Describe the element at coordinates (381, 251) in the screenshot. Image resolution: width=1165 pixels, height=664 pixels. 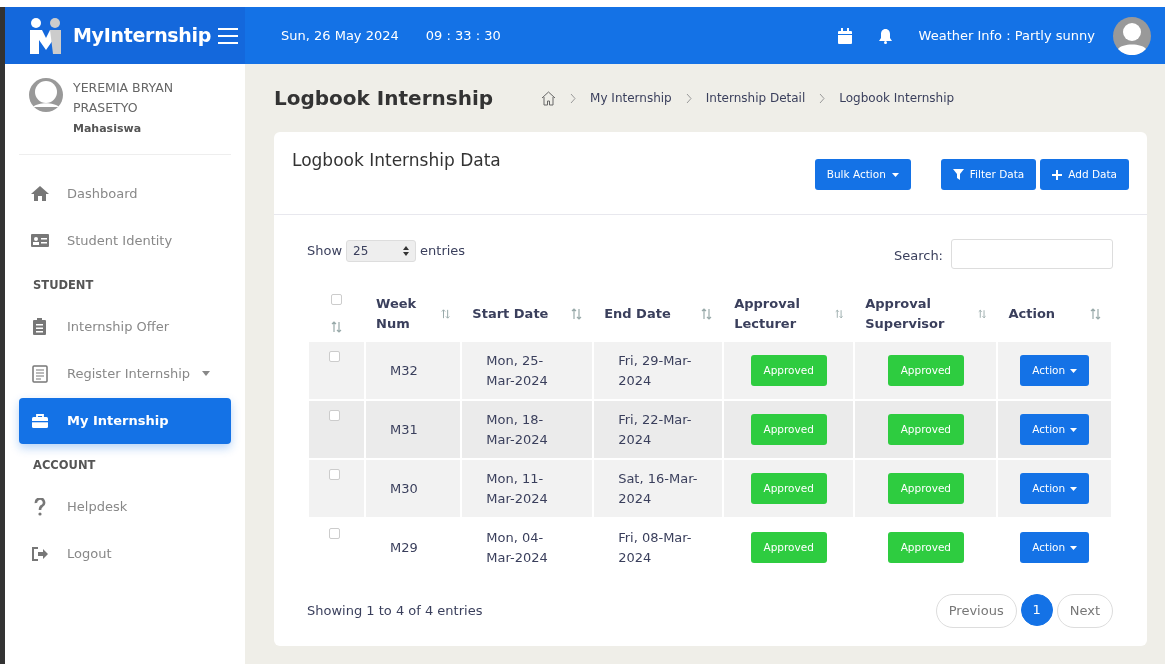
I see `entries-select: 25` at that location.